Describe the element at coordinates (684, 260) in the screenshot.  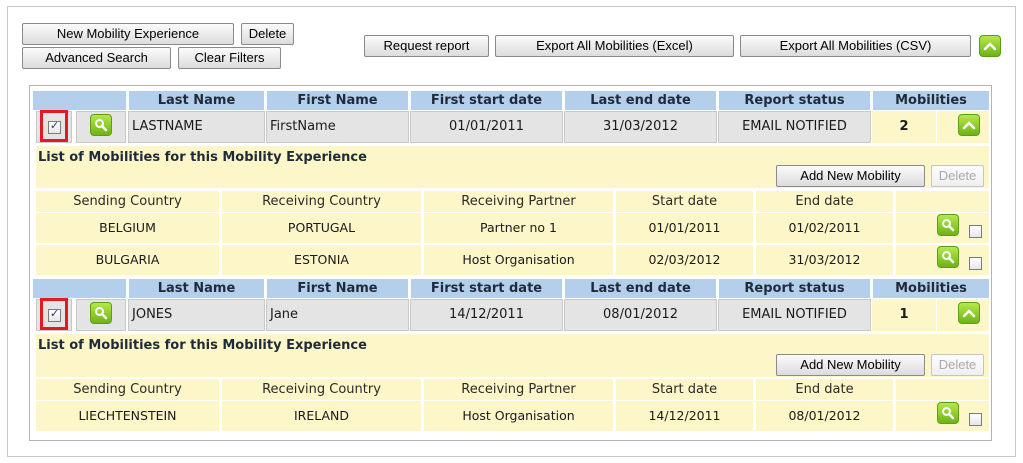
I see `start-date-cell: 02/03/2012` at that location.